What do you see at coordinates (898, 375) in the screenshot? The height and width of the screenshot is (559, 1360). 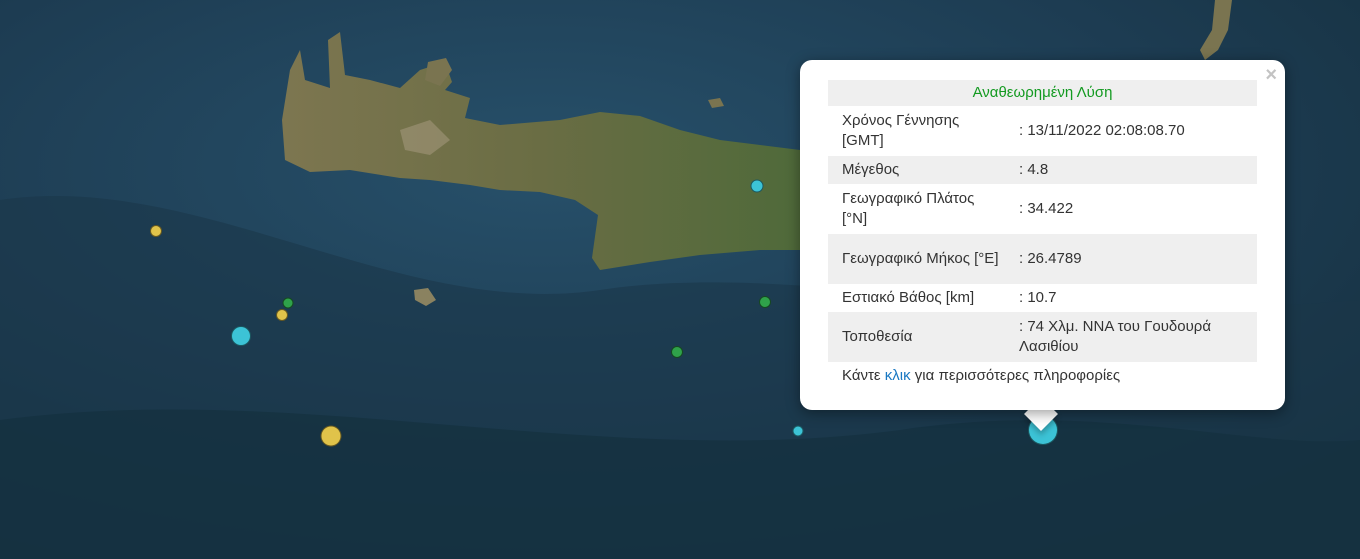 I see `more-info-link: κλικ` at bounding box center [898, 375].